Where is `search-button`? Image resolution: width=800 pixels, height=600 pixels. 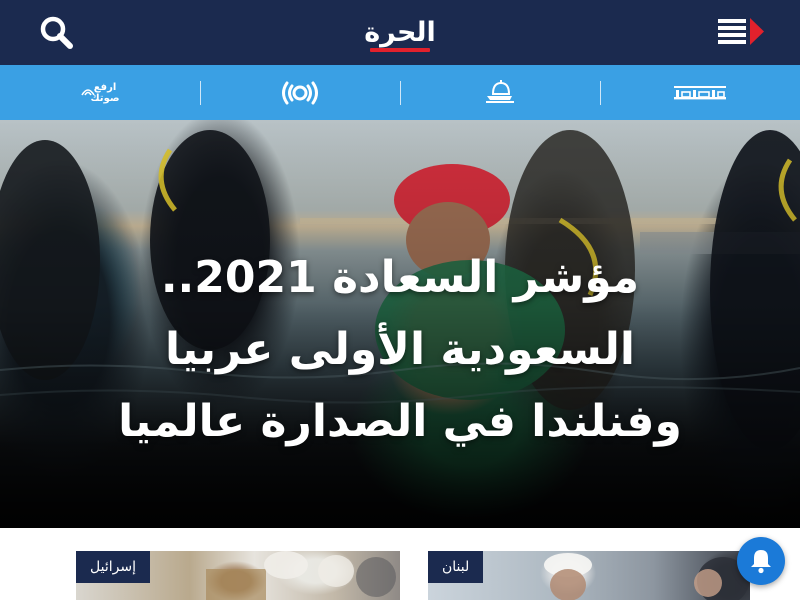
search-button is located at coordinates (57, 33).